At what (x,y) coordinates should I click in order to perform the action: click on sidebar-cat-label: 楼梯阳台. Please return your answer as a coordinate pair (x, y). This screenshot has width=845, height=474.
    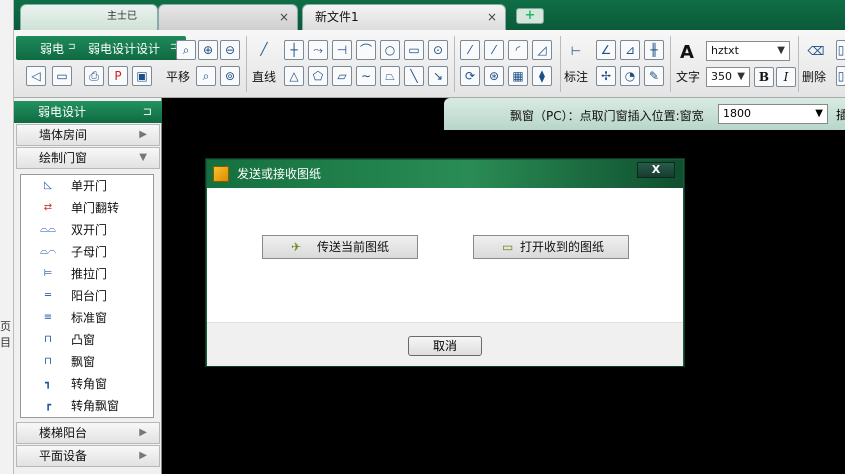
    Looking at the image, I should click on (63, 433).